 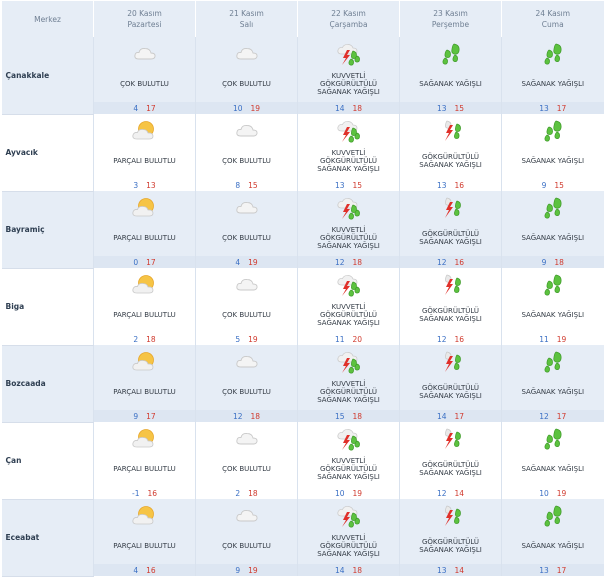 What do you see at coordinates (459, 339) in the screenshot?
I see `max-temp: 16` at bounding box center [459, 339].